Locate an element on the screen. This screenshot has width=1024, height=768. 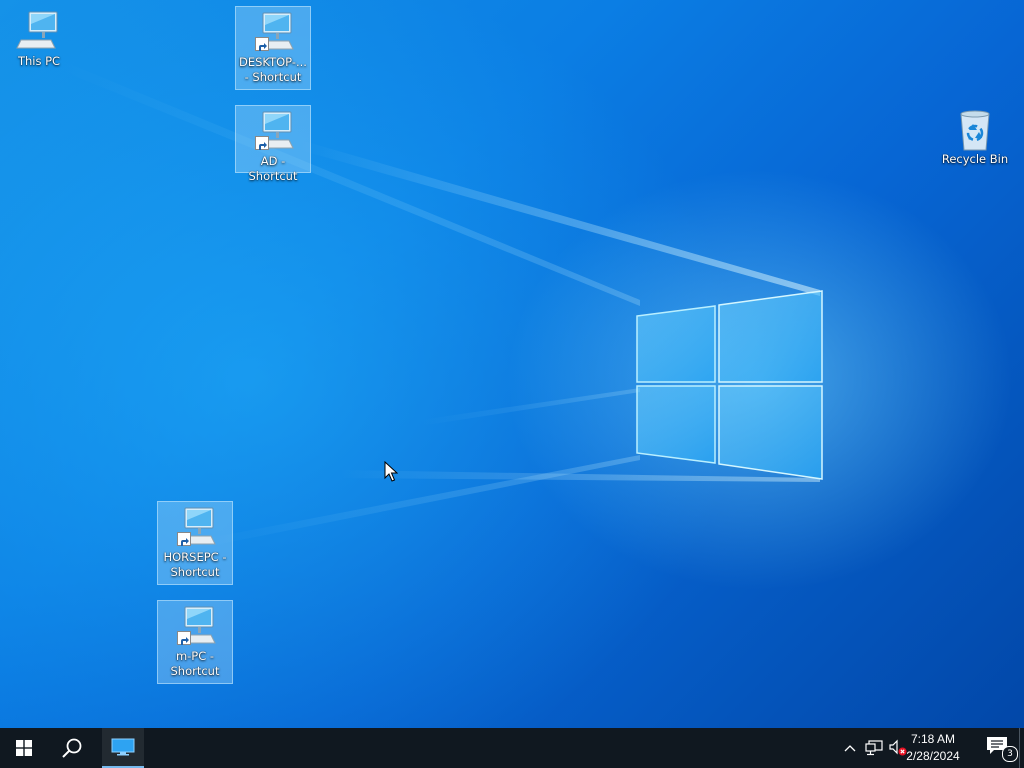
clock-date: 2/28/2024 is located at coordinates (933, 756).